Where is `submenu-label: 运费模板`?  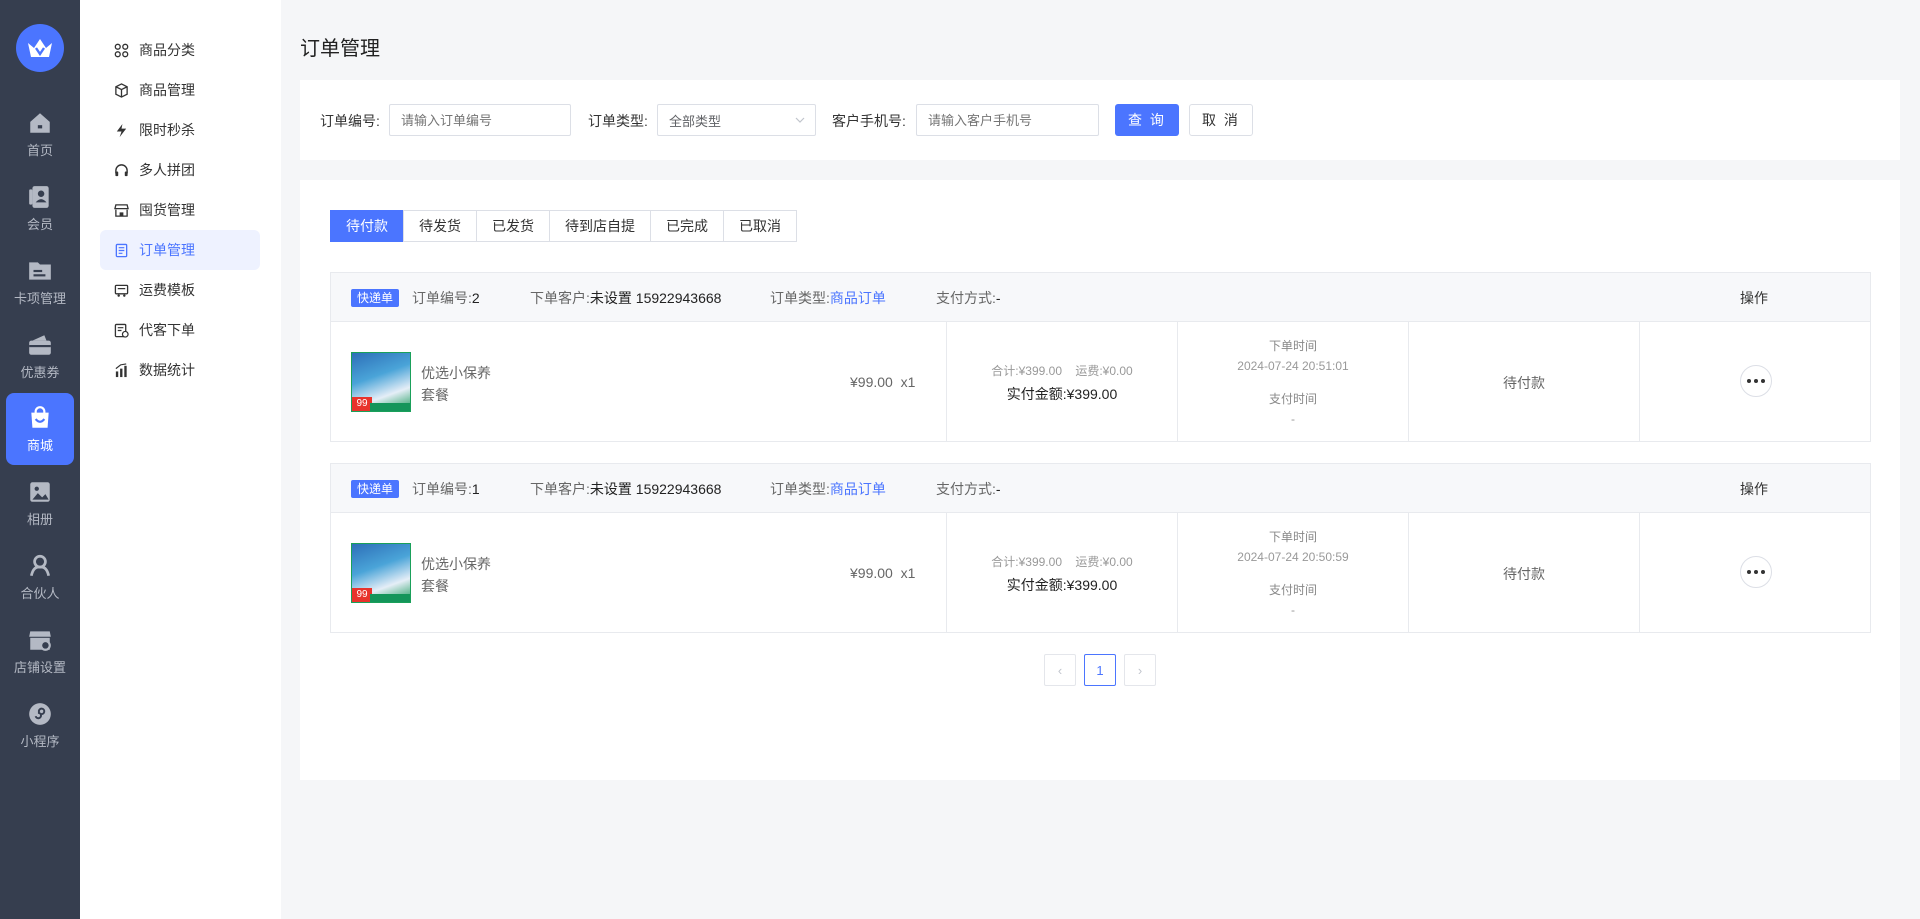
submenu-label: 运费模板 is located at coordinates (167, 290).